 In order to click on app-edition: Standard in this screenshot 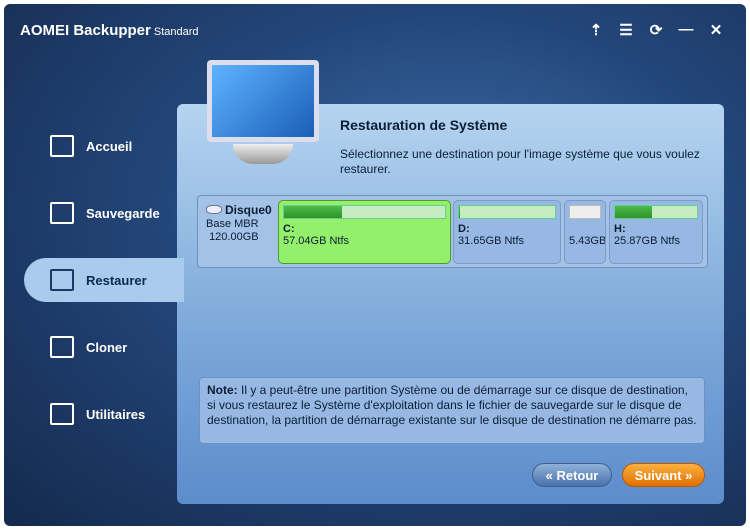, I will do `click(176, 32)`.